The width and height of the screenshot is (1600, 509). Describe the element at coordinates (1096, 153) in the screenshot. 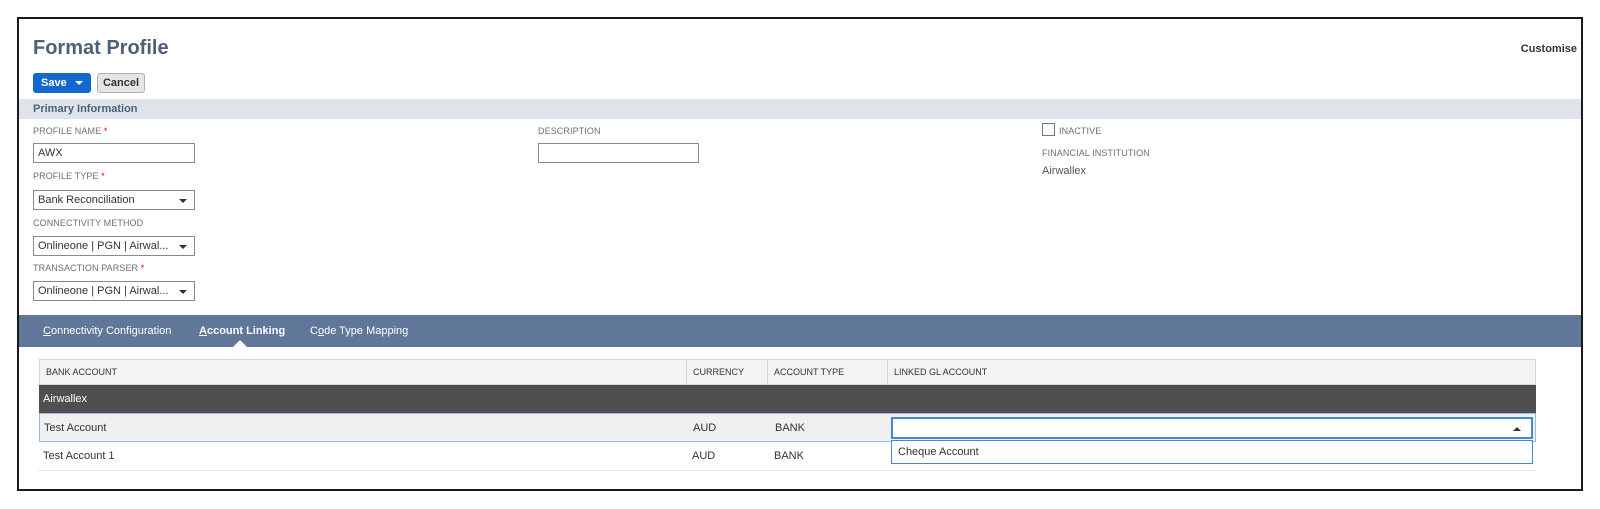

I see `financial-institution-label: FINANCIAL INSTITUTION` at that location.